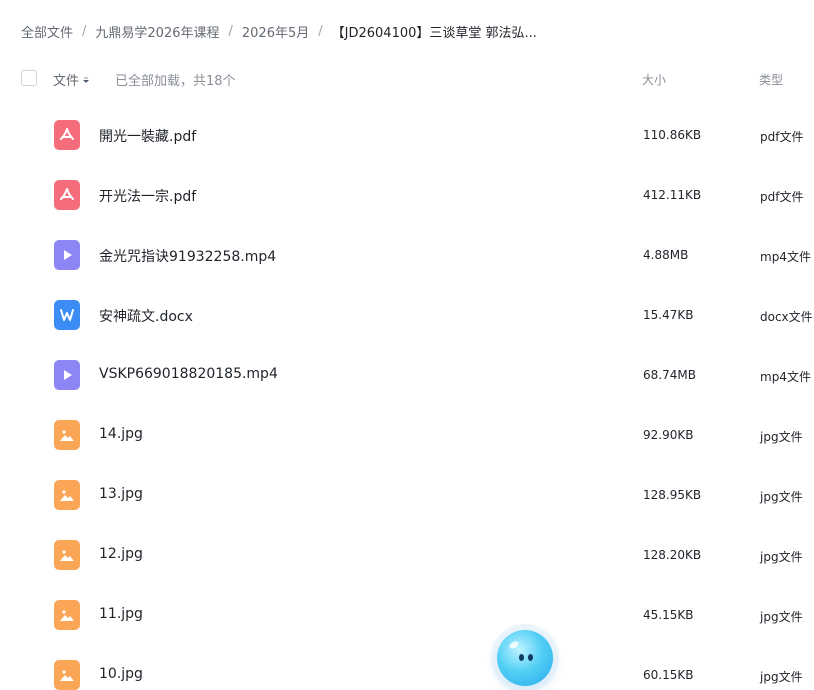  I want to click on file-name: 12.jpg, so click(121, 554).